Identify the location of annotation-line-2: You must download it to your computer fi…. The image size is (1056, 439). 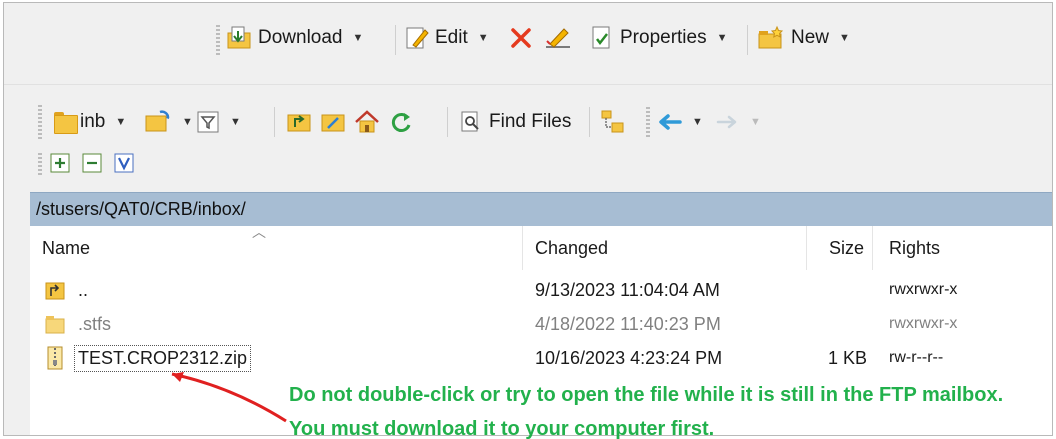
(502, 428).